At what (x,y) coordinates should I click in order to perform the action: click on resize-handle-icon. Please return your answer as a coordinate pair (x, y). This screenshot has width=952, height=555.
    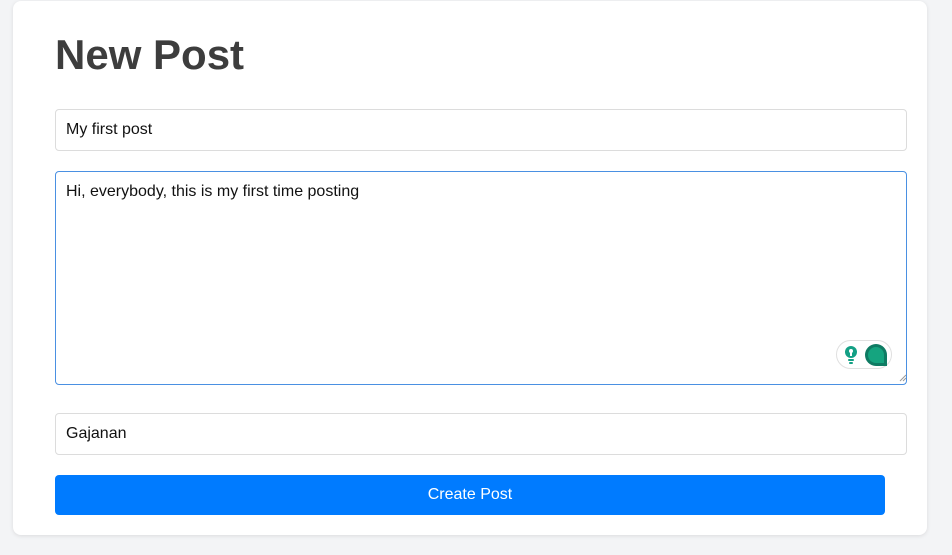
    Looking at the image, I should click on (903, 378).